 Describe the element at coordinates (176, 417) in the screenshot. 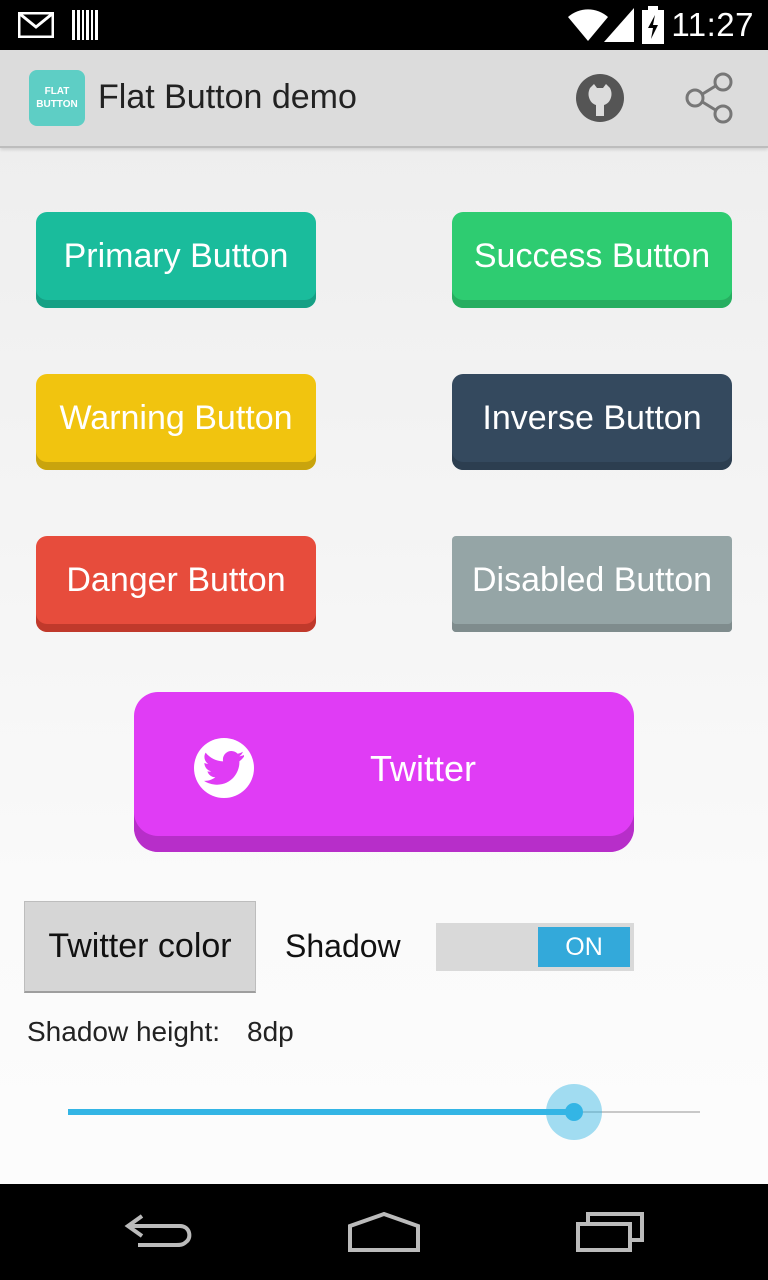

I see `warning-button-label: Warning Button` at that location.